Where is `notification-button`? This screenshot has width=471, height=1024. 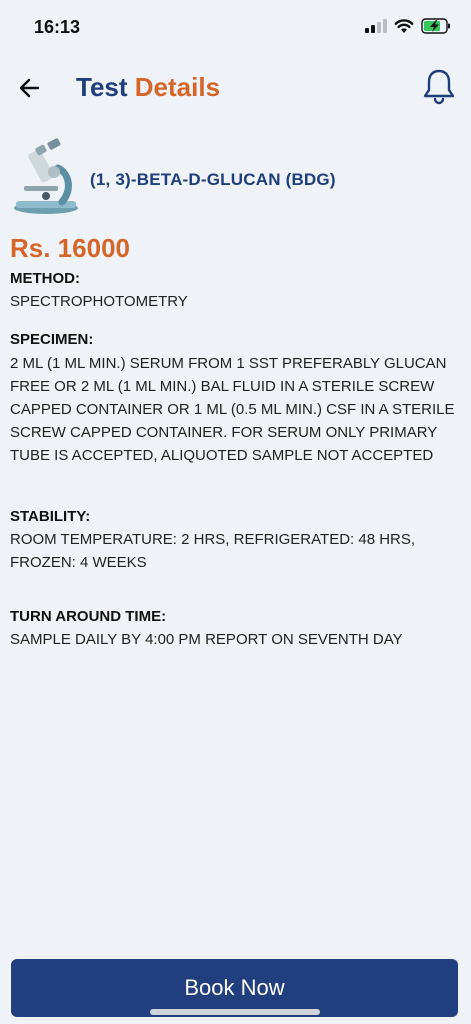
notification-button is located at coordinates (439, 87).